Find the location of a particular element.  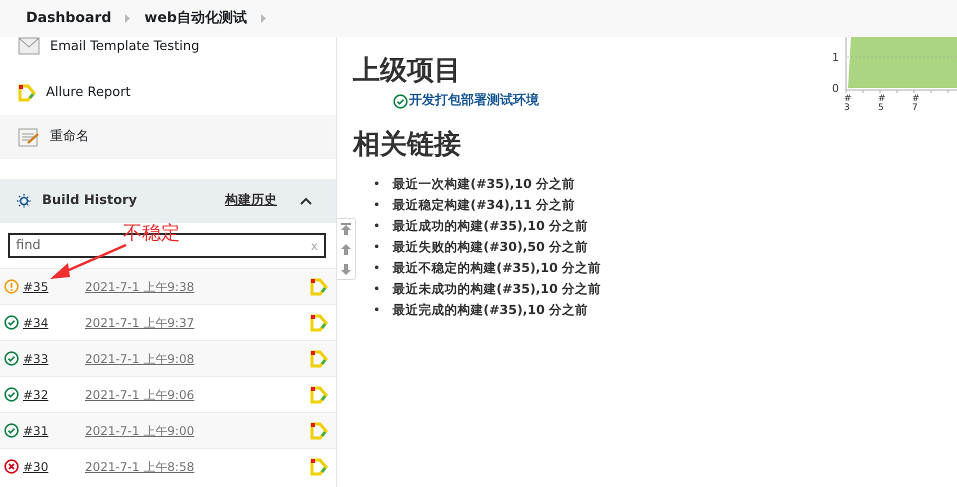

build-link: #34 is located at coordinates (35, 323).